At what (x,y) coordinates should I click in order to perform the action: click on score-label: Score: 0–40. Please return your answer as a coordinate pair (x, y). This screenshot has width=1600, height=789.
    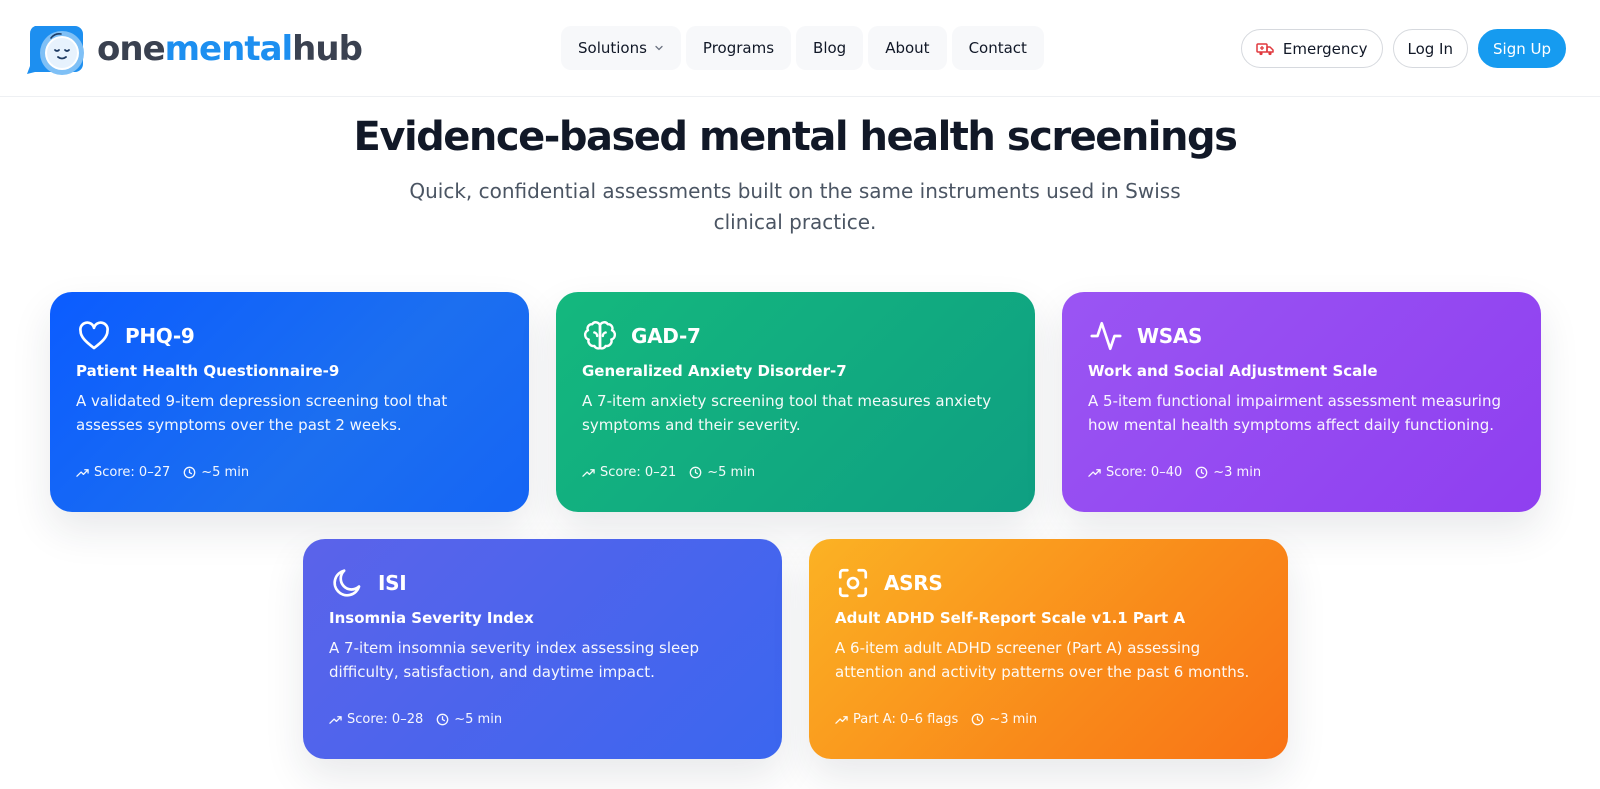
    Looking at the image, I should click on (1144, 472).